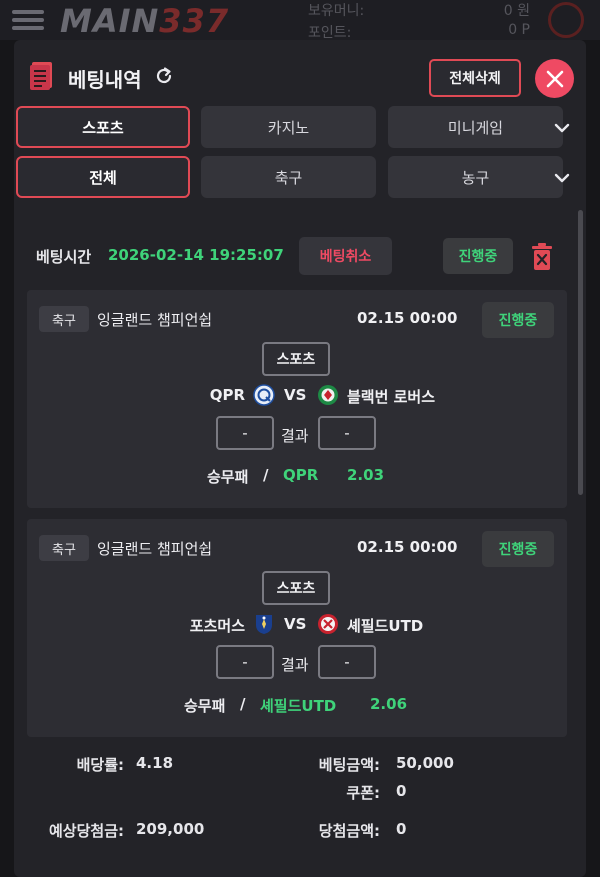  I want to click on bet-amount-label: 베팅금액:, so click(349, 765).